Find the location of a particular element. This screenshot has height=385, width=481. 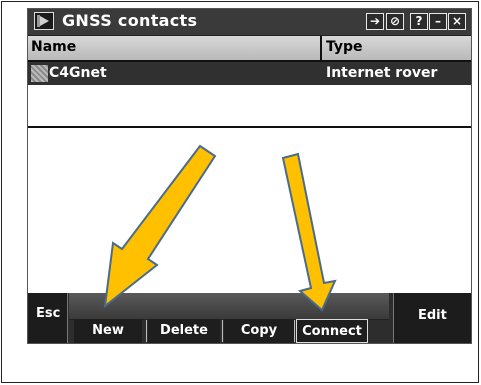

softkey-strip is located at coordinates (229, 306).